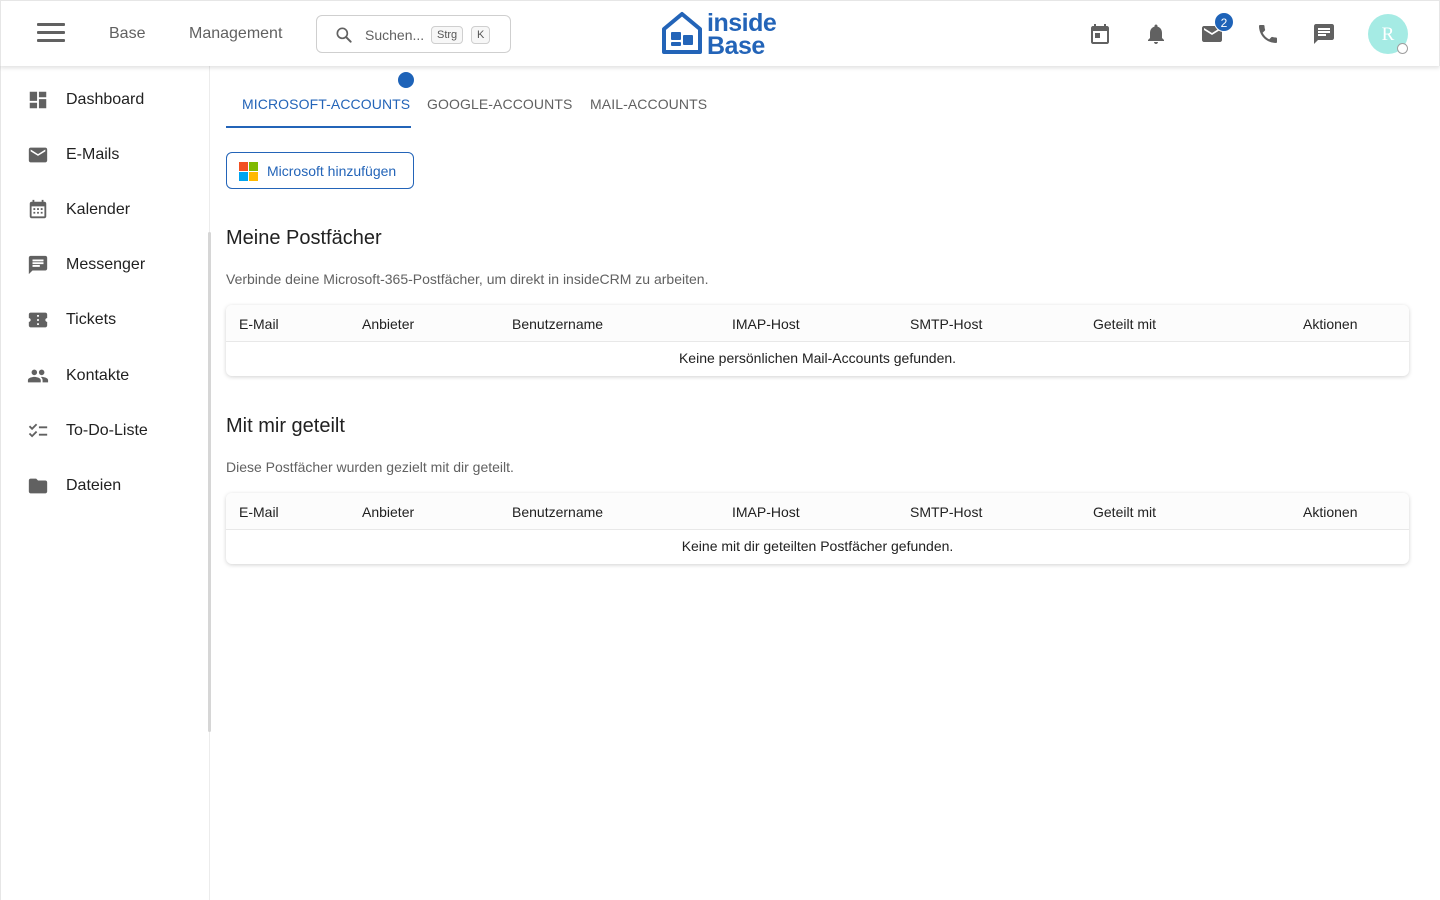  I want to click on sidebar-item-kalender: Kalender, so click(105, 211).